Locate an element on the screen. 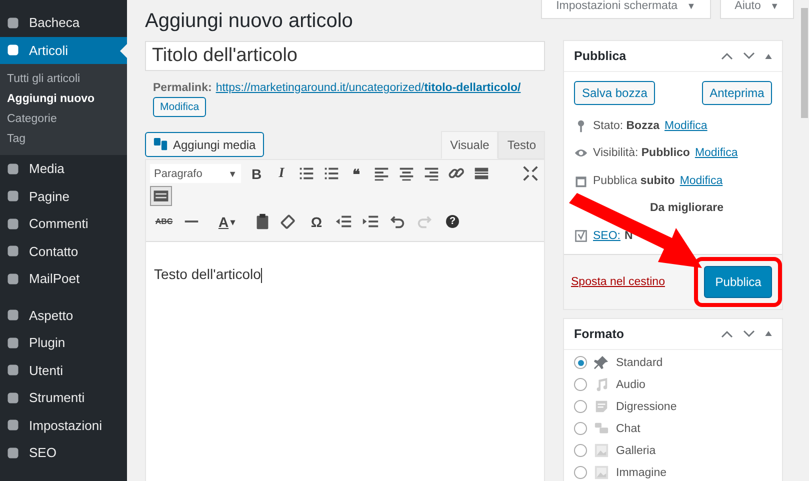 The height and width of the screenshot is (481, 809). sidebar-item: Impostazioni is located at coordinates (63, 425).